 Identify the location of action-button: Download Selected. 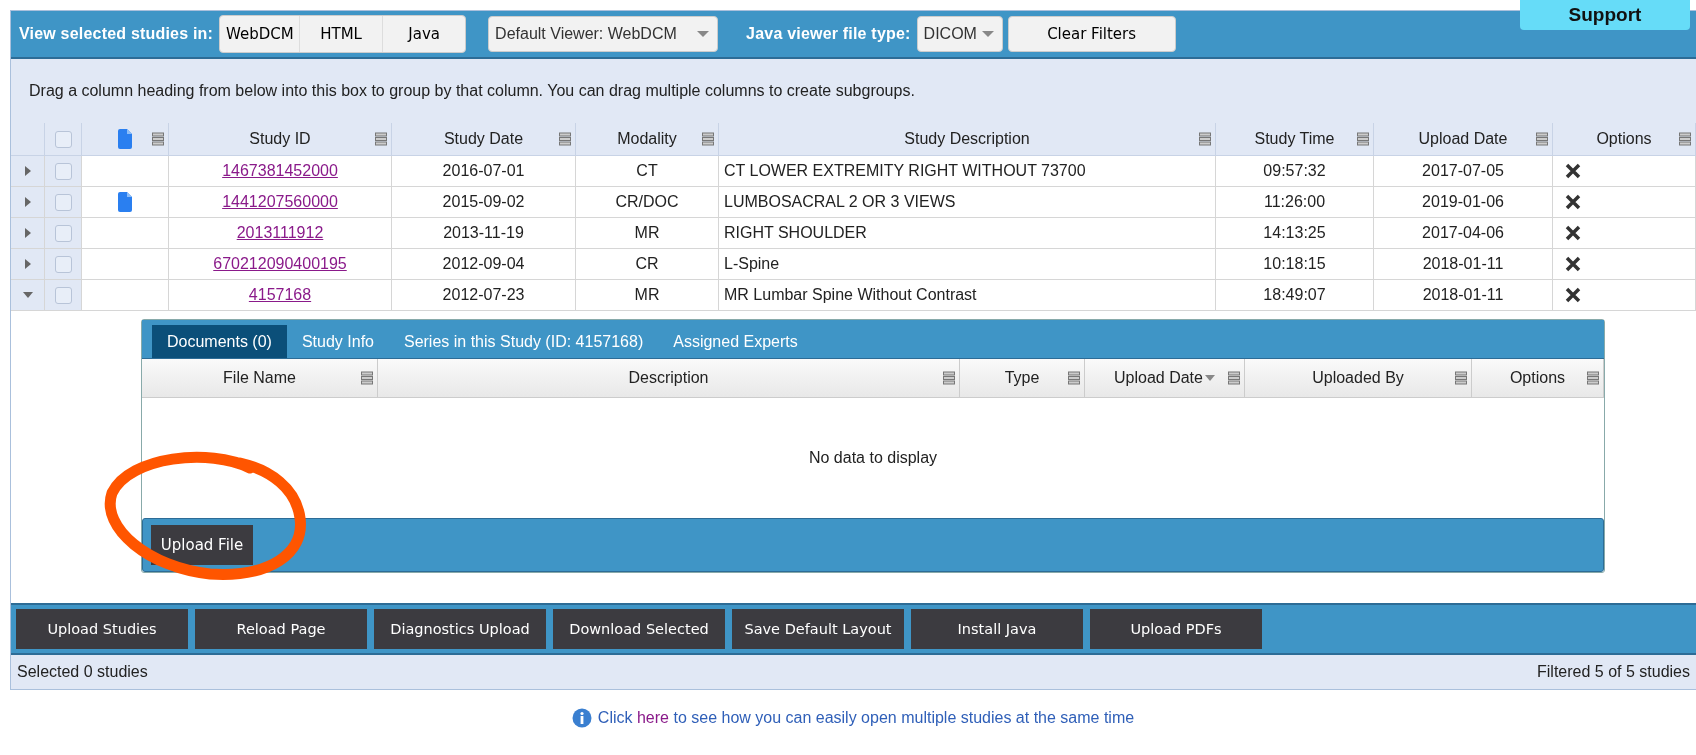
(639, 629).